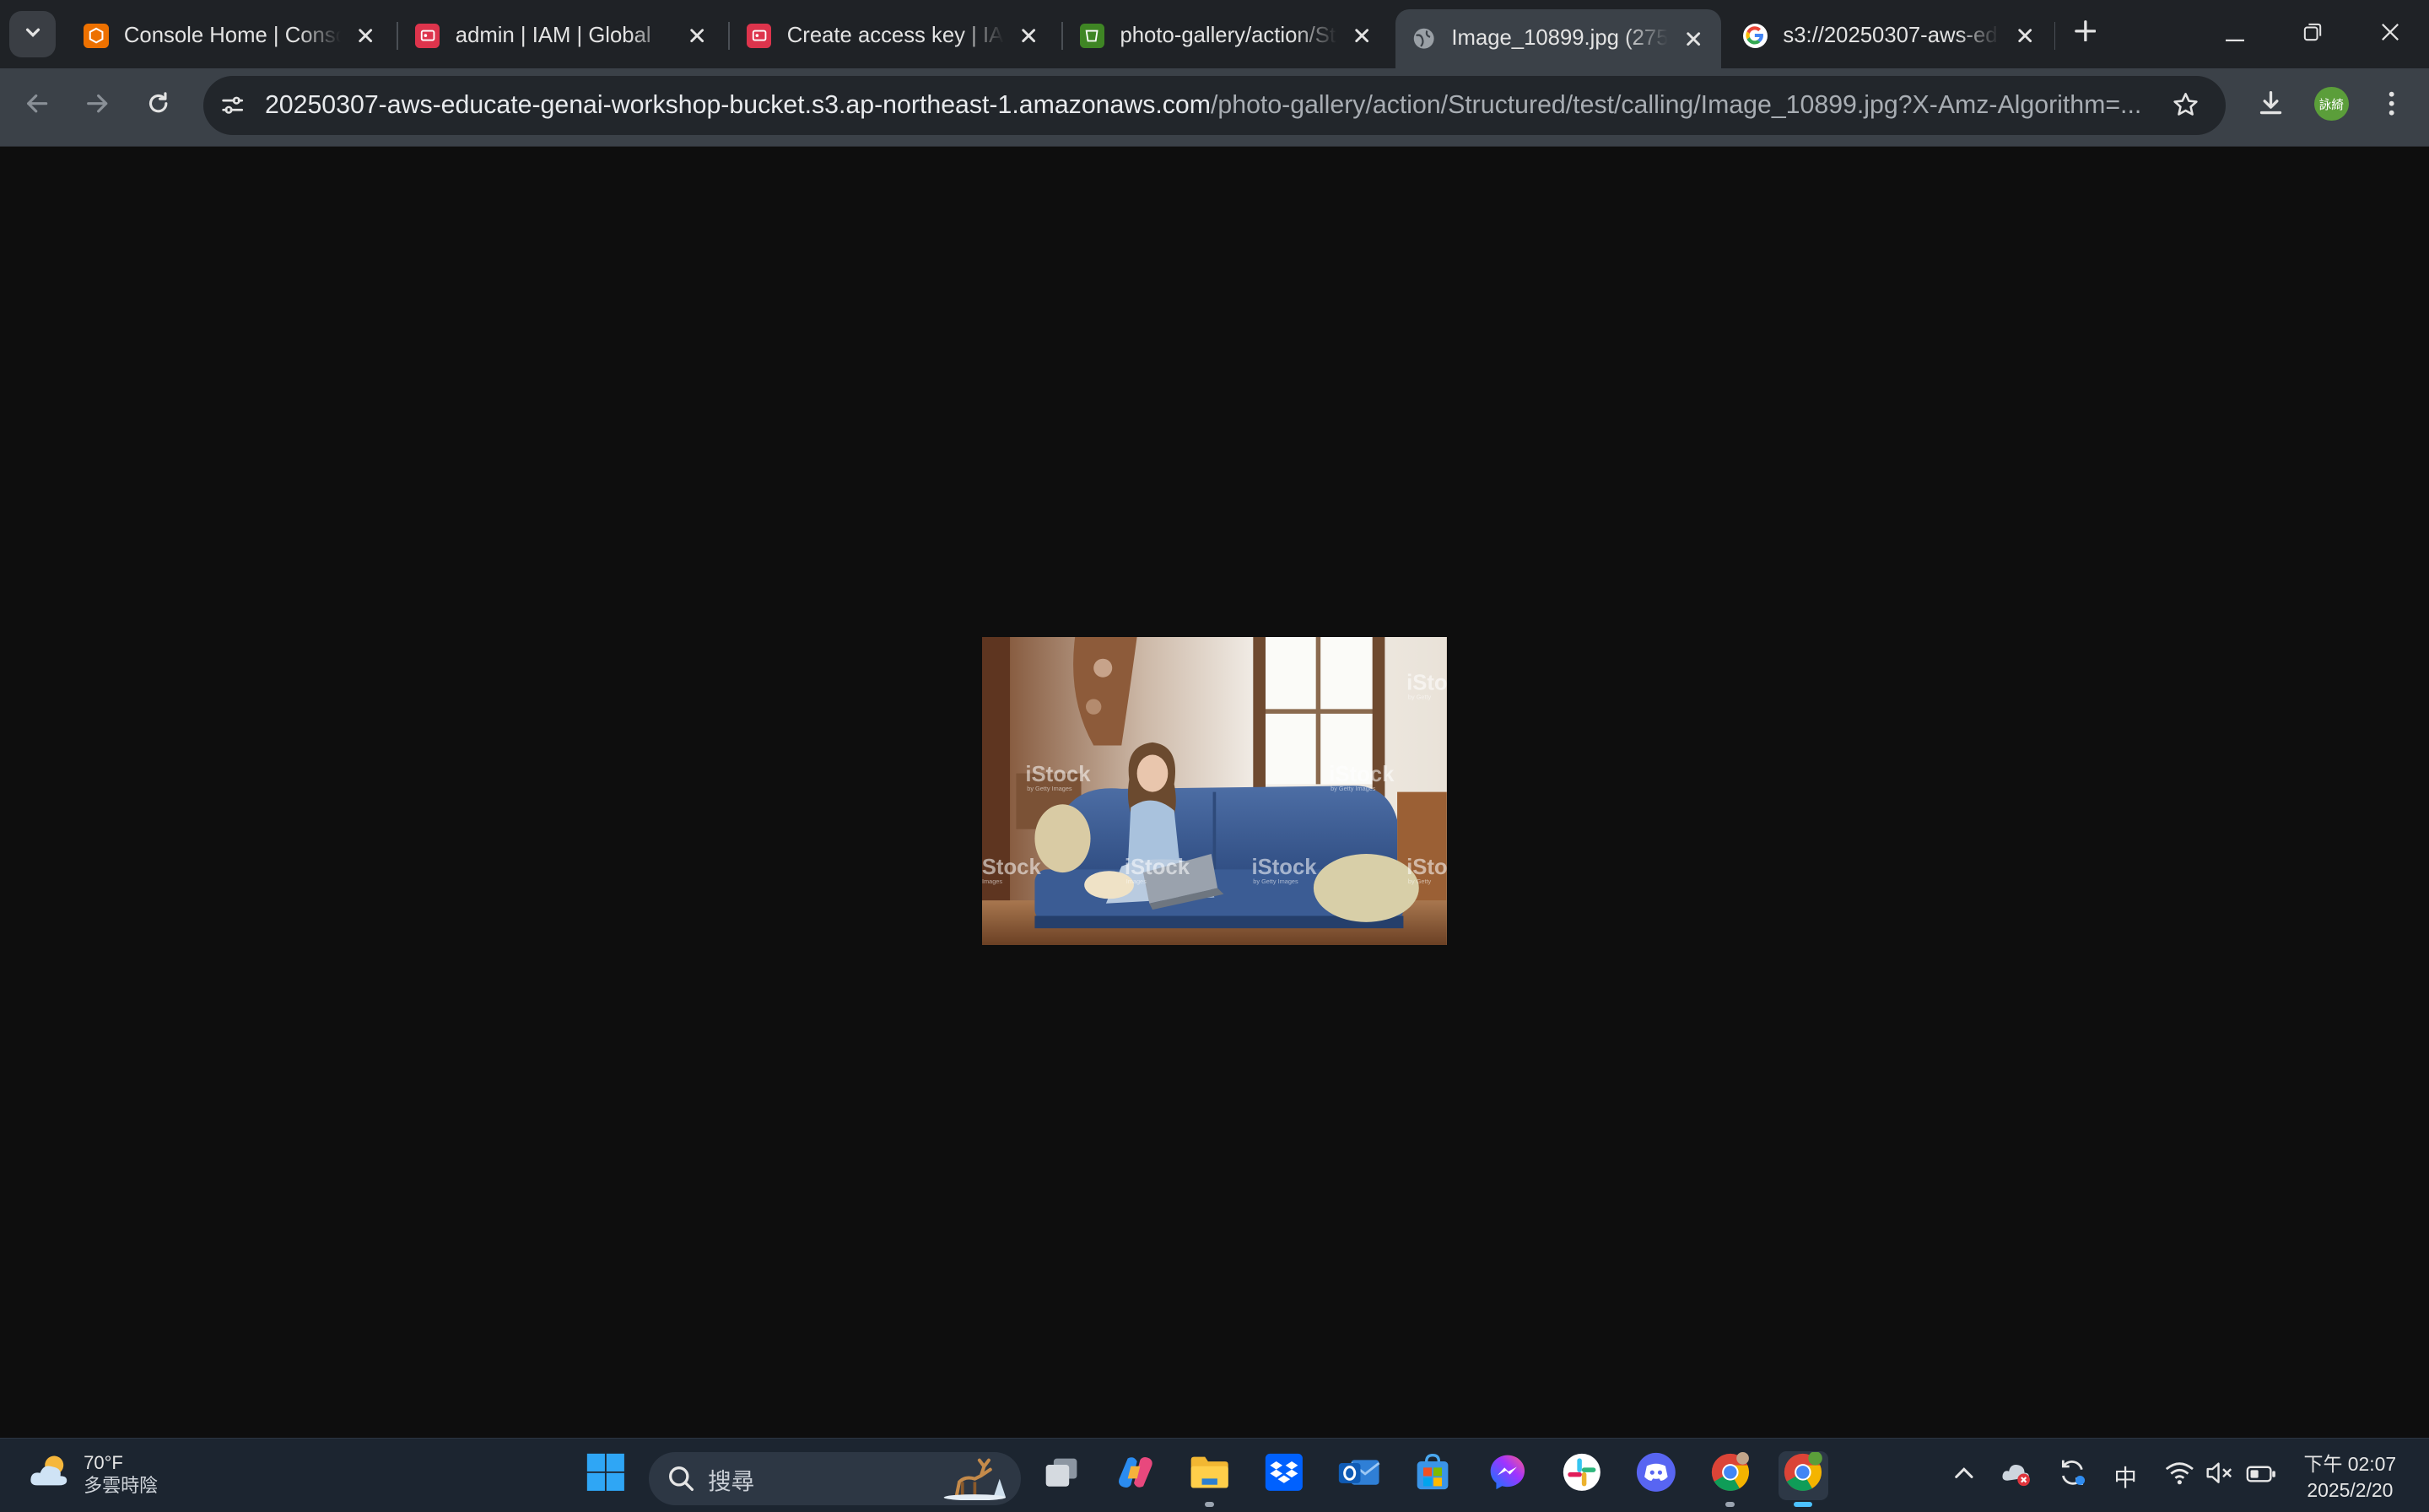 This screenshot has width=2429, height=1512. Describe the element at coordinates (974, 1482) in the screenshot. I see `deer-search-highlight-icon` at that location.